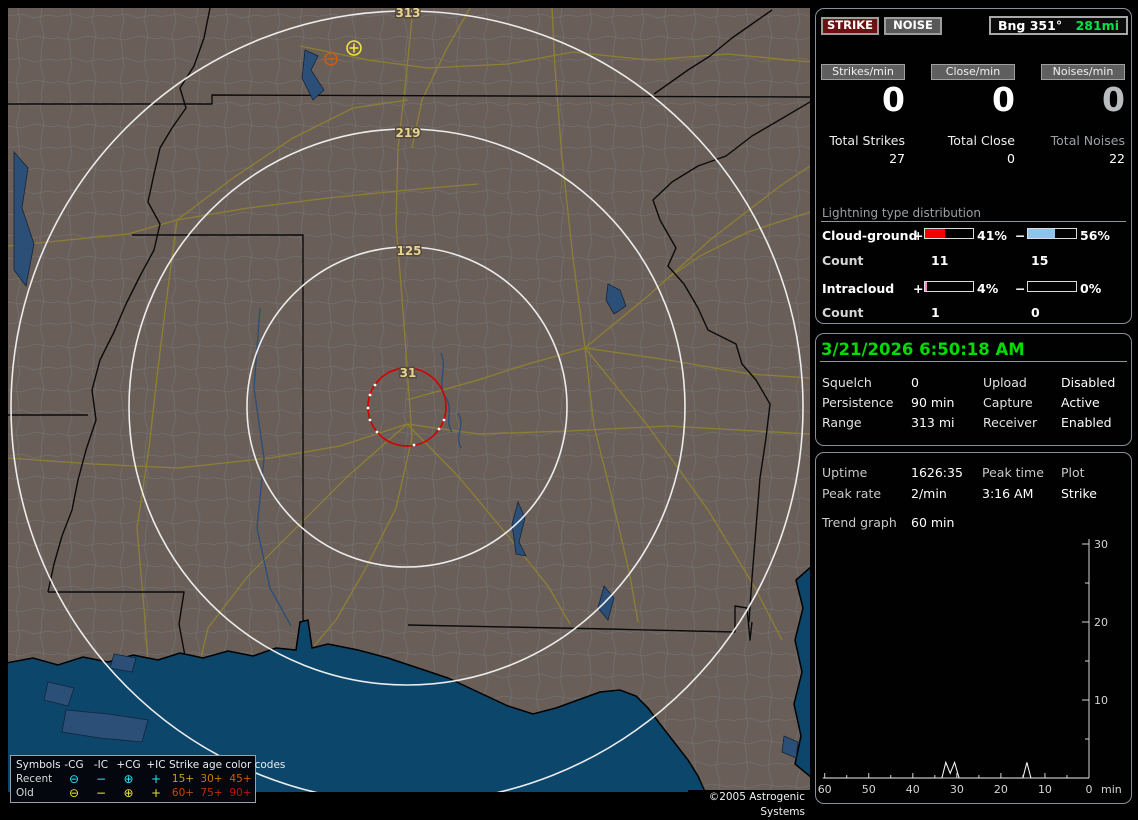 This screenshot has height=820, width=1138. Describe the element at coordinates (408, 373) in the screenshot. I see `ring-label-31: 31` at that location.